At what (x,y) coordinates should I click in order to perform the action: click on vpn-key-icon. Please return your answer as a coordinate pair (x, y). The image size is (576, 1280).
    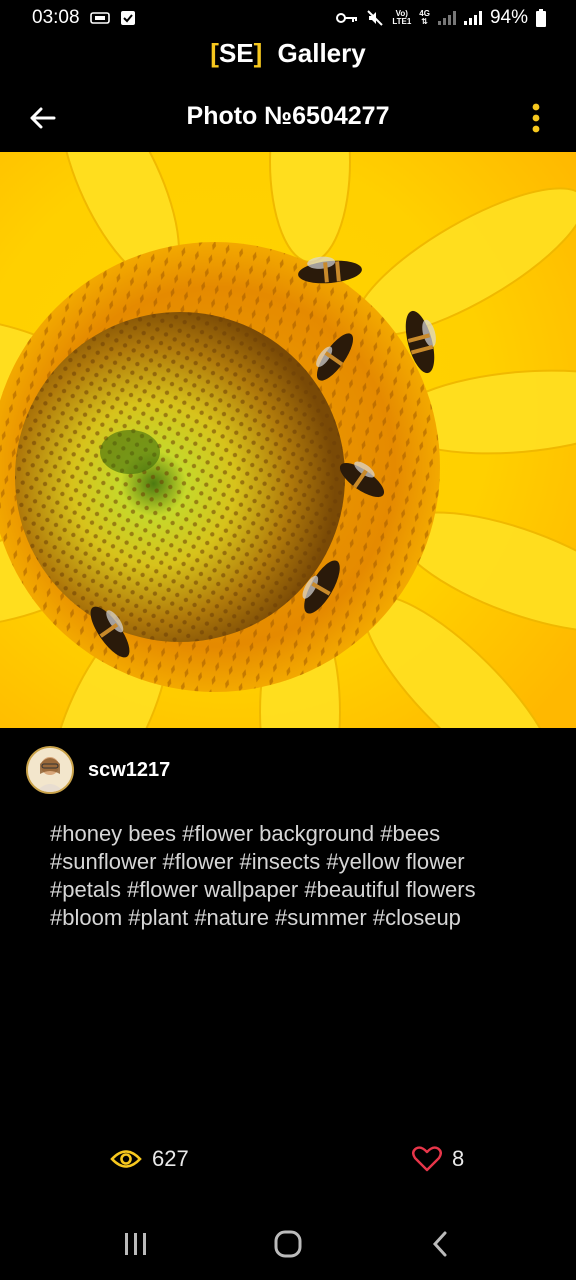
    Looking at the image, I should click on (347, 18).